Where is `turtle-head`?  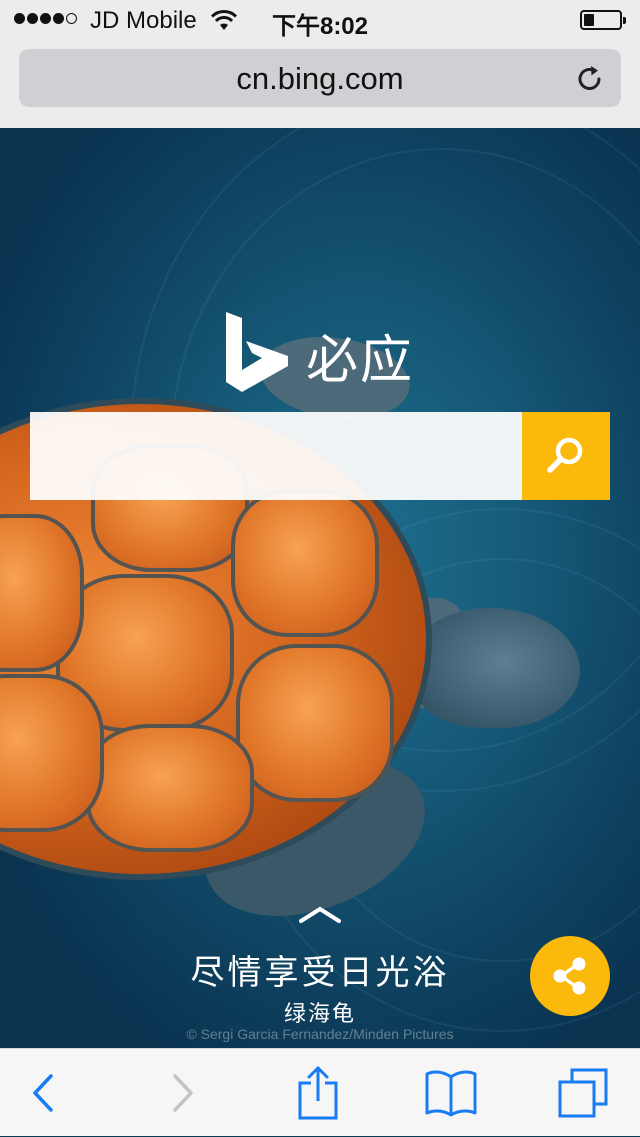
turtle-head is located at coordinates (495, 668).